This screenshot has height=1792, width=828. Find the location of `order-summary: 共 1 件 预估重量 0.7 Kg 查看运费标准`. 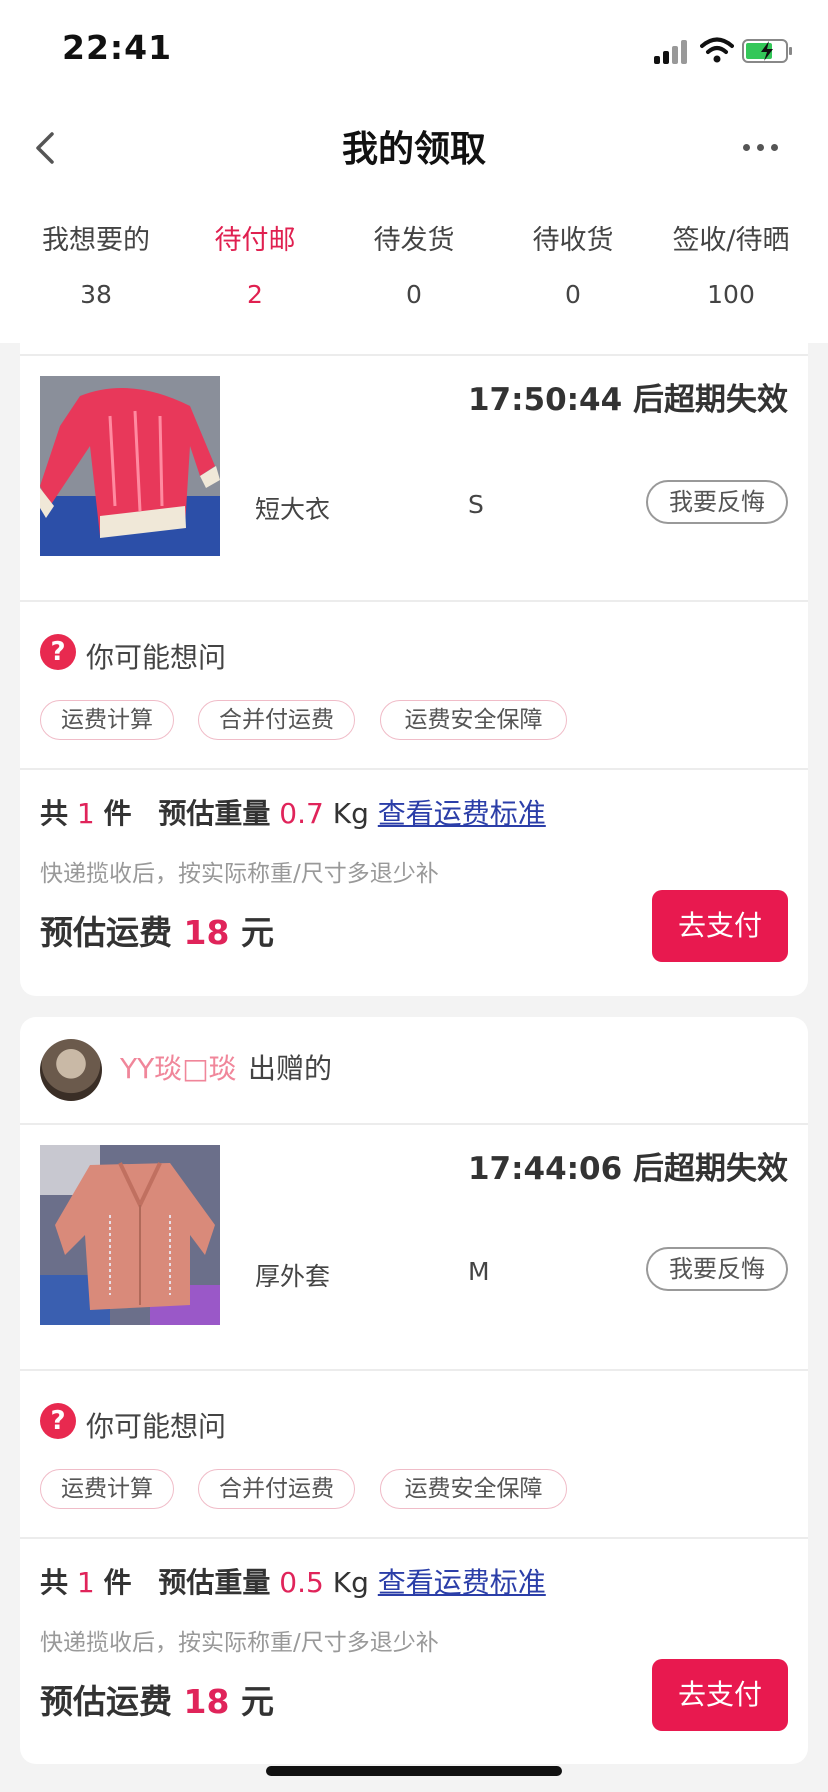

order-summary: 共 1 件 预估重量 0.7 Kg 查看运费标准 is located at coordinates (293, 812).